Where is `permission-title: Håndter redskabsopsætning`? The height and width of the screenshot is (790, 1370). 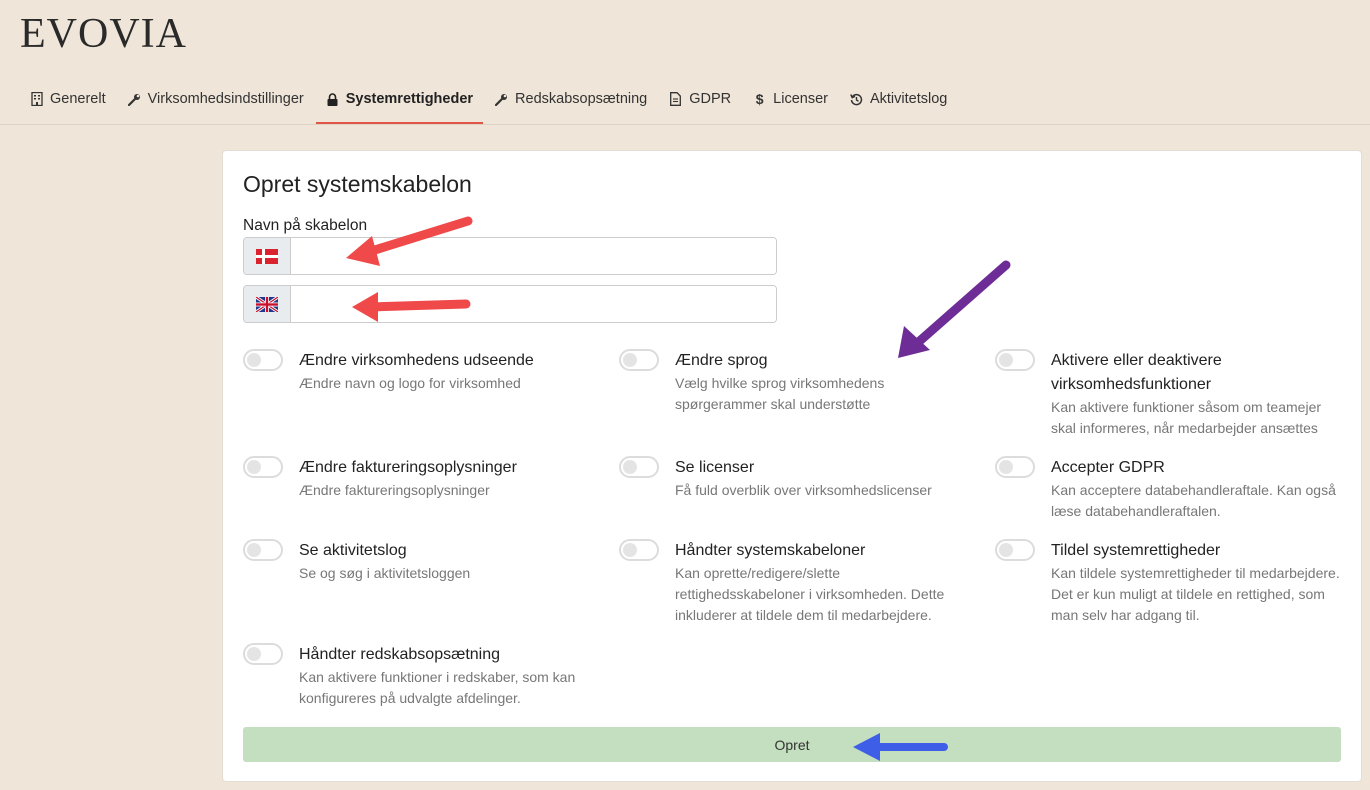
permission-title: Håndter redskabsopsætning is located at coordinates (400, 654).